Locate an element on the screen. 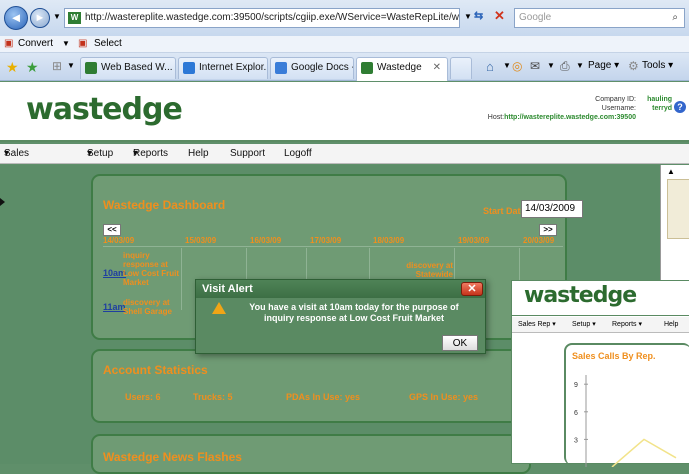  add-favorite-icon: ★ is located at coordinates (32, 67).